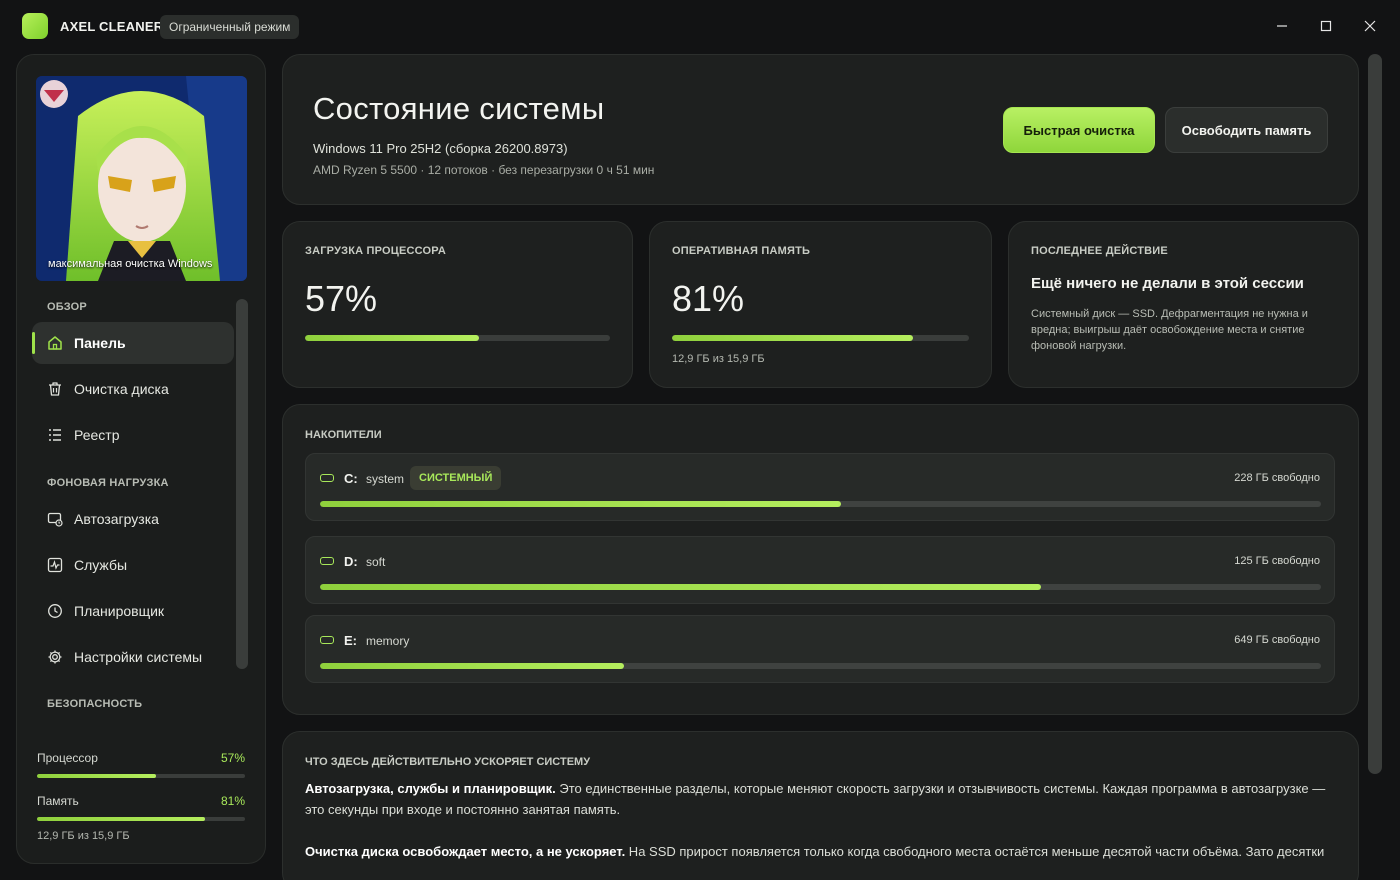 Image resolution: width=1400 pixels, height=880 pixels. I want to click on mini-memory-track, so click(141, 819).